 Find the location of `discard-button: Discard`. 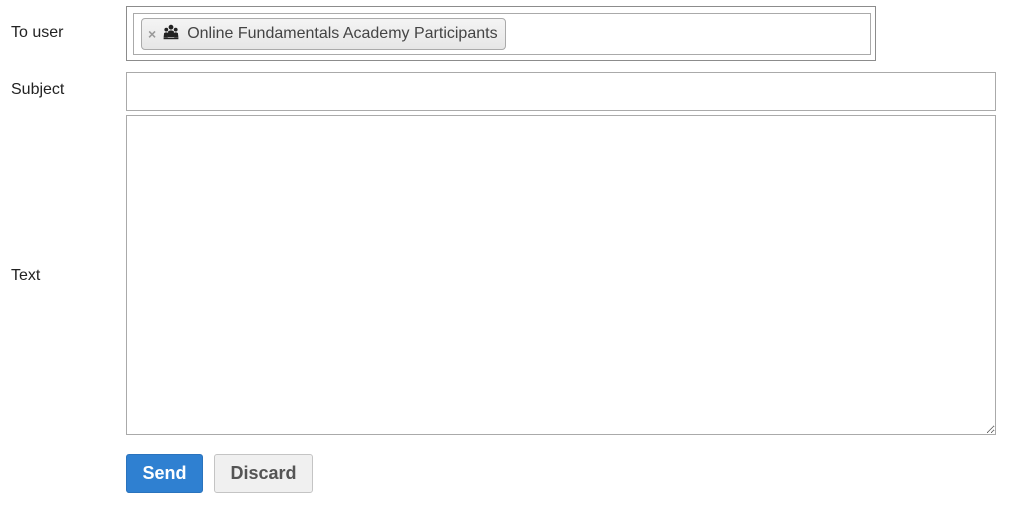

discard-button: Discard is located at coordinates (263, 473).